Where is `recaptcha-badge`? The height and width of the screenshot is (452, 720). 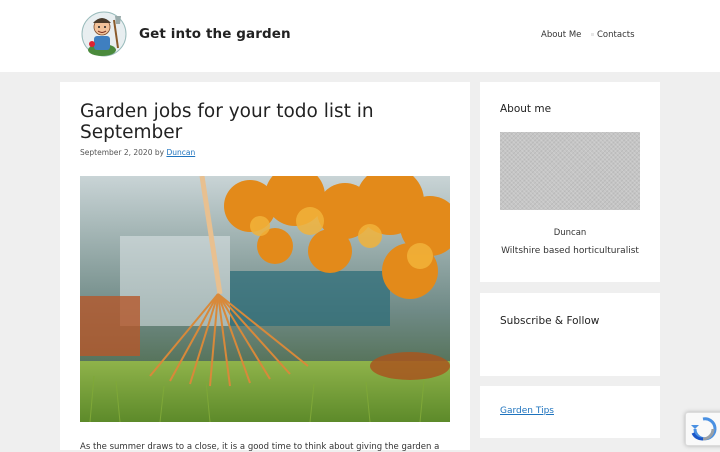 recaptcha-badge is located at coordinates (702, 429).